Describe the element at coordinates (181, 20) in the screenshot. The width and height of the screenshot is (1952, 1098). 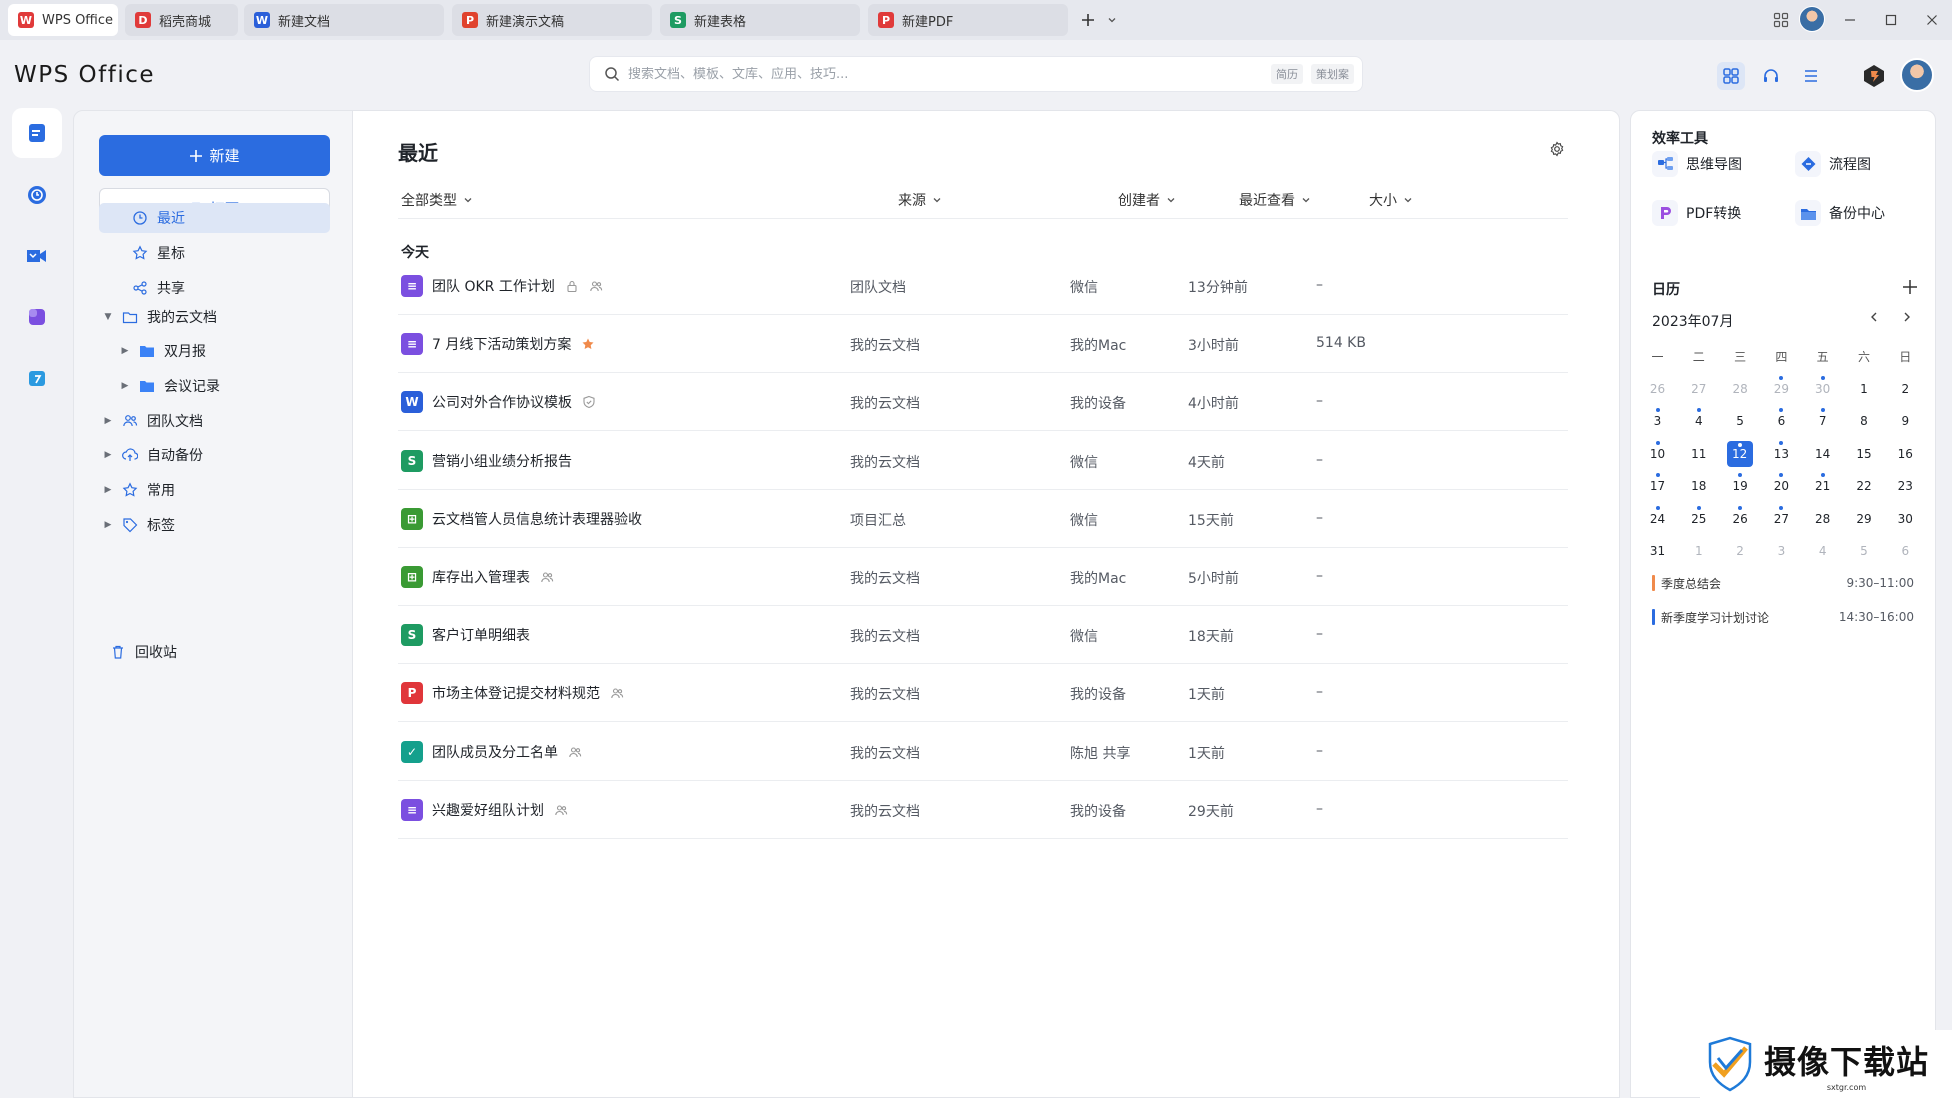
I see `tab-item-1: D 稻壳商城` at that location.